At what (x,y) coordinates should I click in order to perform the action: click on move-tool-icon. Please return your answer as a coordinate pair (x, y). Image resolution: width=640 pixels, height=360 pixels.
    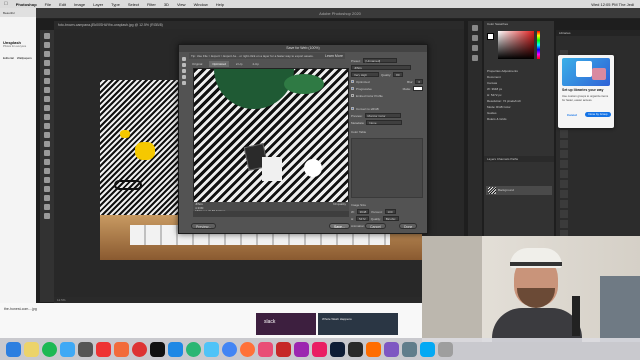
    Looking at the image, I should click on (47, 36).